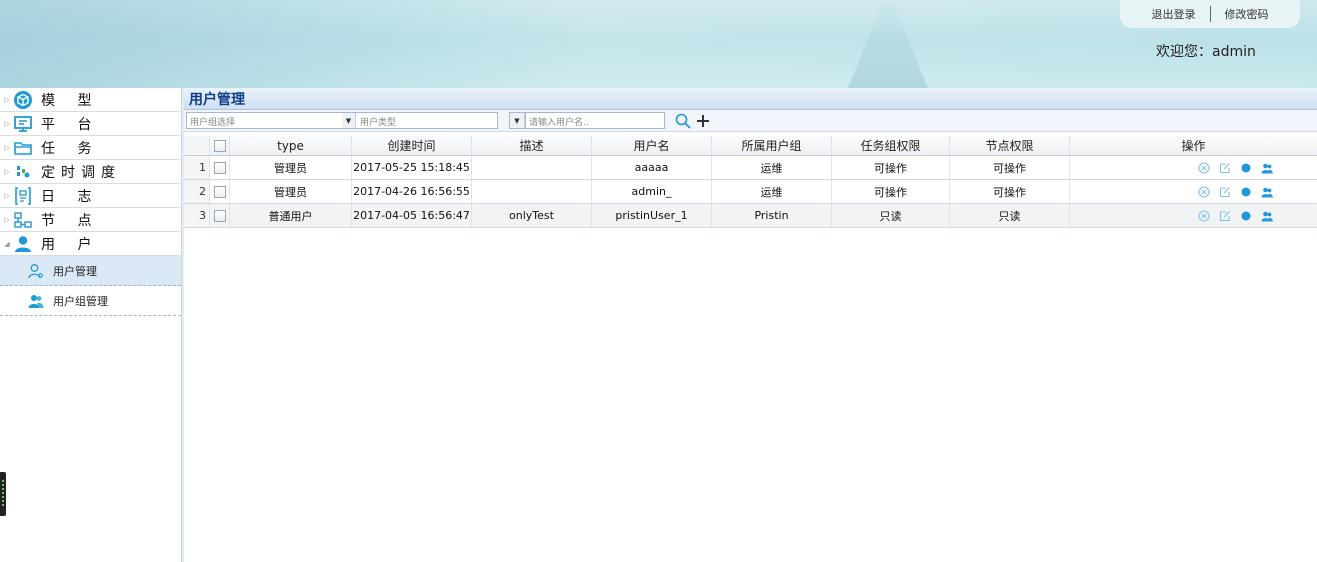 Image resolution: width=1317 pixels, height=562 pixels. I want to click on select-all-checkbox, so click(219, 145).